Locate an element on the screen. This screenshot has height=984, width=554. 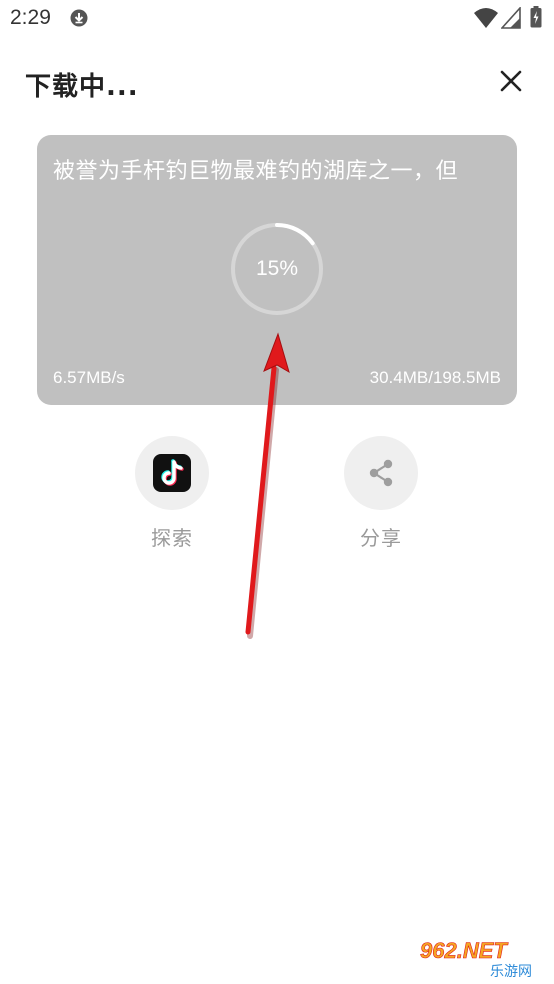
download-icon is located at coordinates (79, 18).